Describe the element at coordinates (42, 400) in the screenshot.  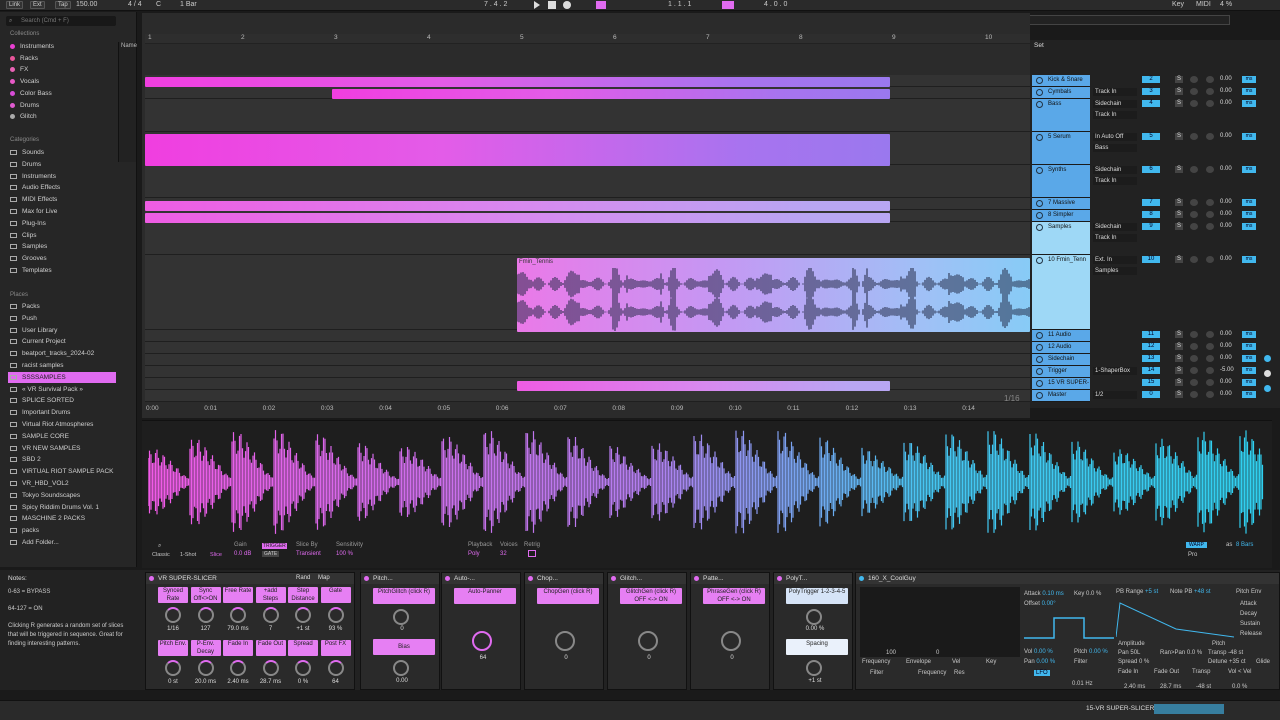
I see `place-item: SPLICE SORTED` at that location.